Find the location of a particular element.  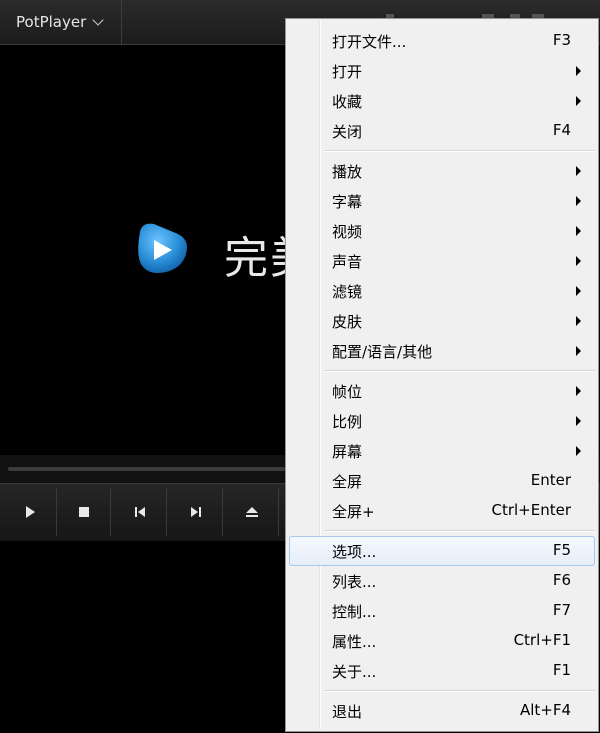

menu-item-label: 视频 is located at coordinates (347, 232).